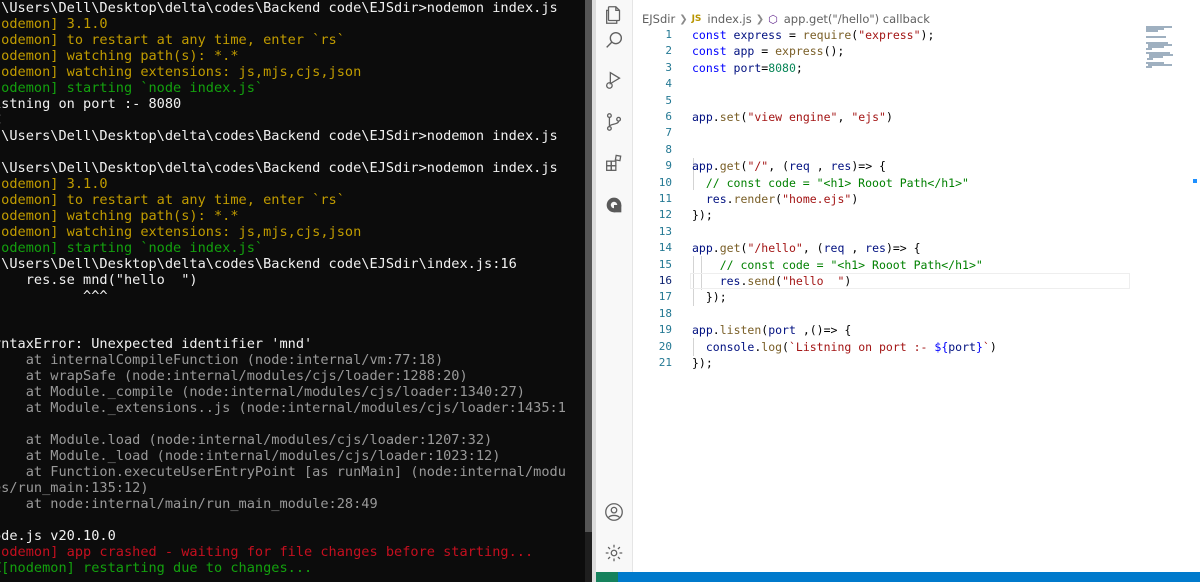 This screenshot has height=582, width=1200. What do you see at coordinates (841, 166) in the screenshot?
I see `code-token: res` at bounding box center [841, 166].